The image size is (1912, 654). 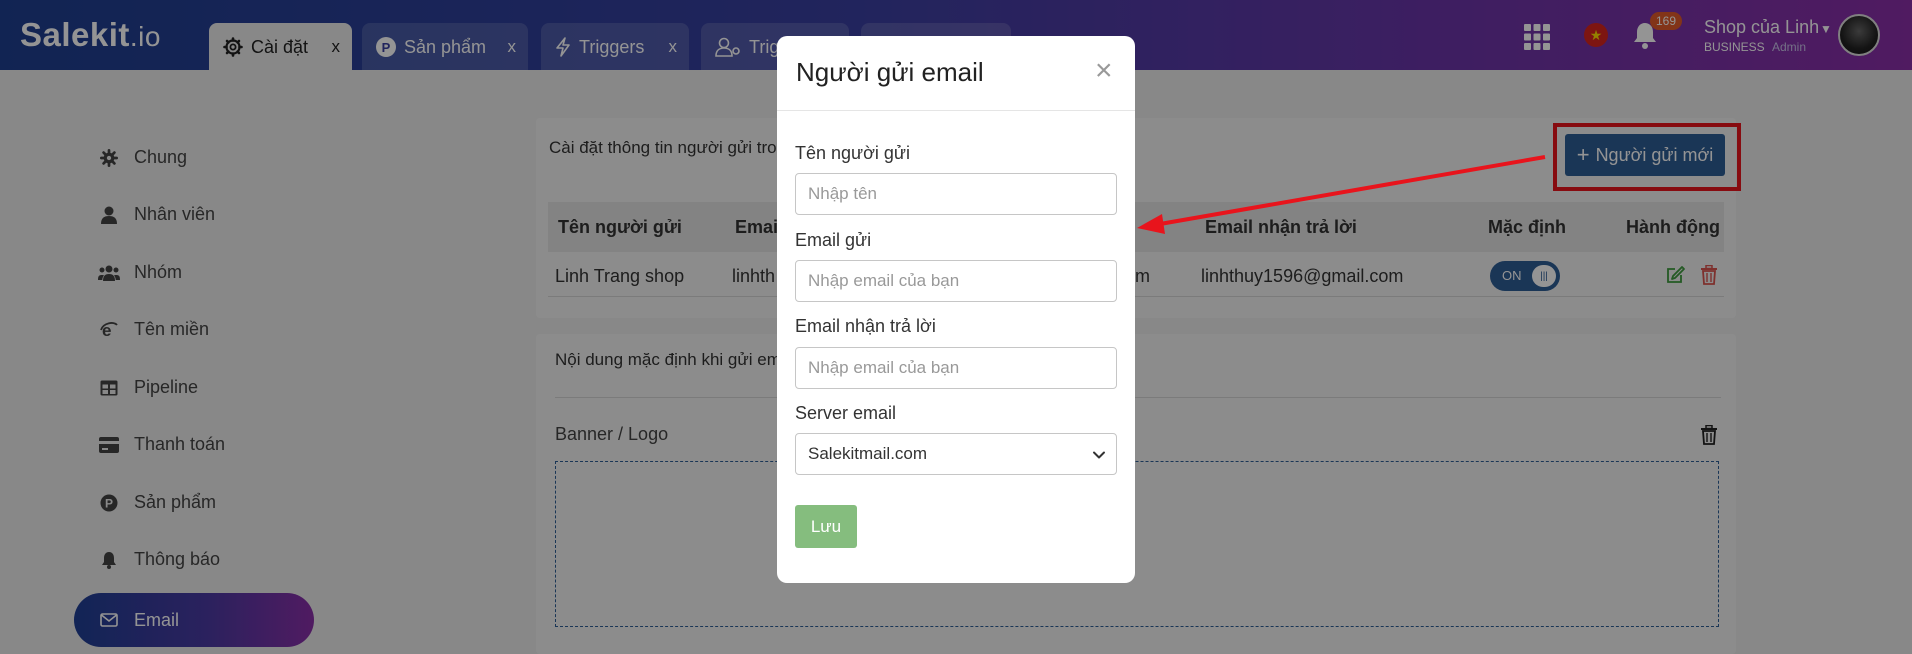 I want to click on annotation-arrow-line, so click(x=1352, y=190).